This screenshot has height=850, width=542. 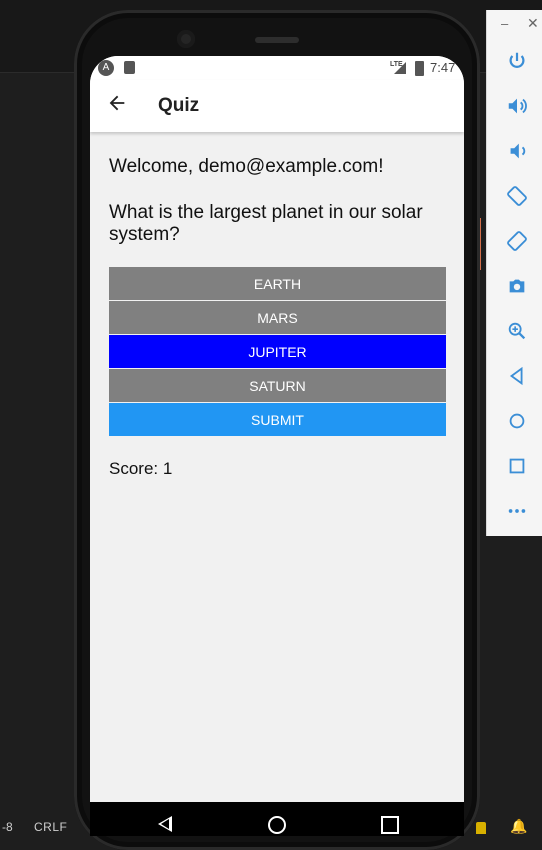 What do you see at coordinates (277, 40) in the screenshot?
I see `earpiece-speaker` at bounding box center [277, 40].